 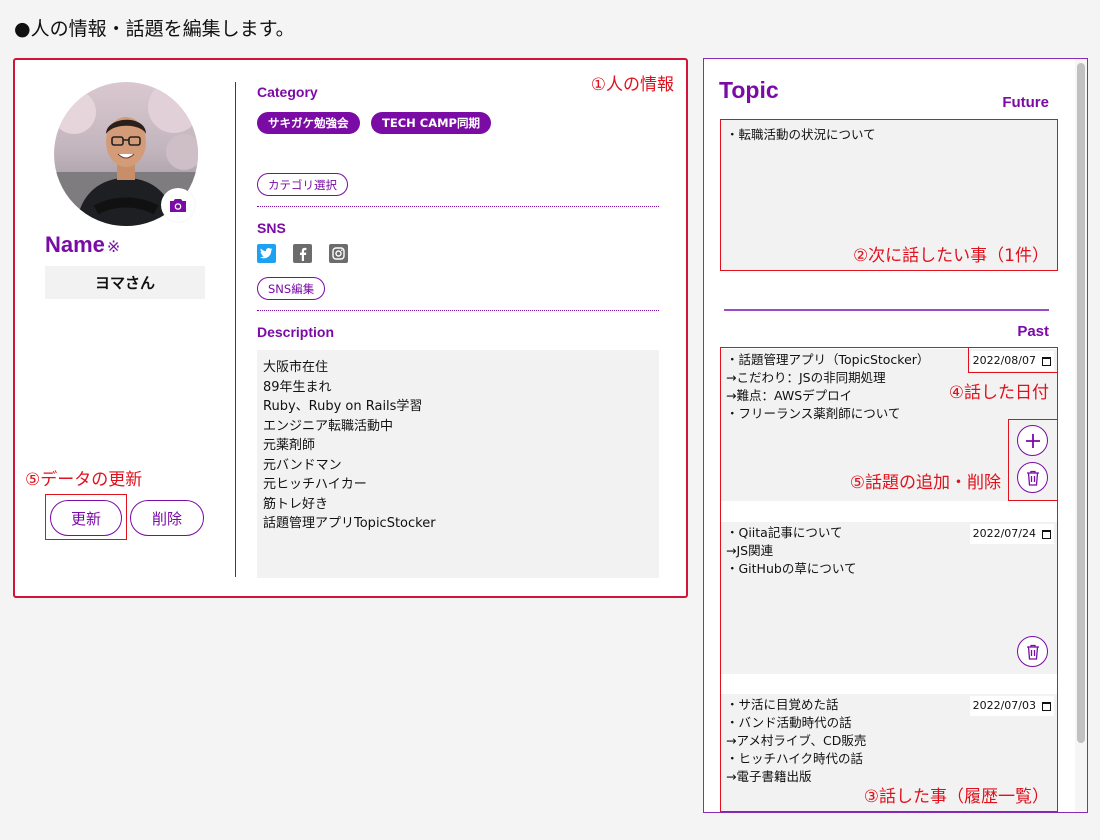 I want to click on update-annotation: ⑤データの更新, so click(x=84, y=480).